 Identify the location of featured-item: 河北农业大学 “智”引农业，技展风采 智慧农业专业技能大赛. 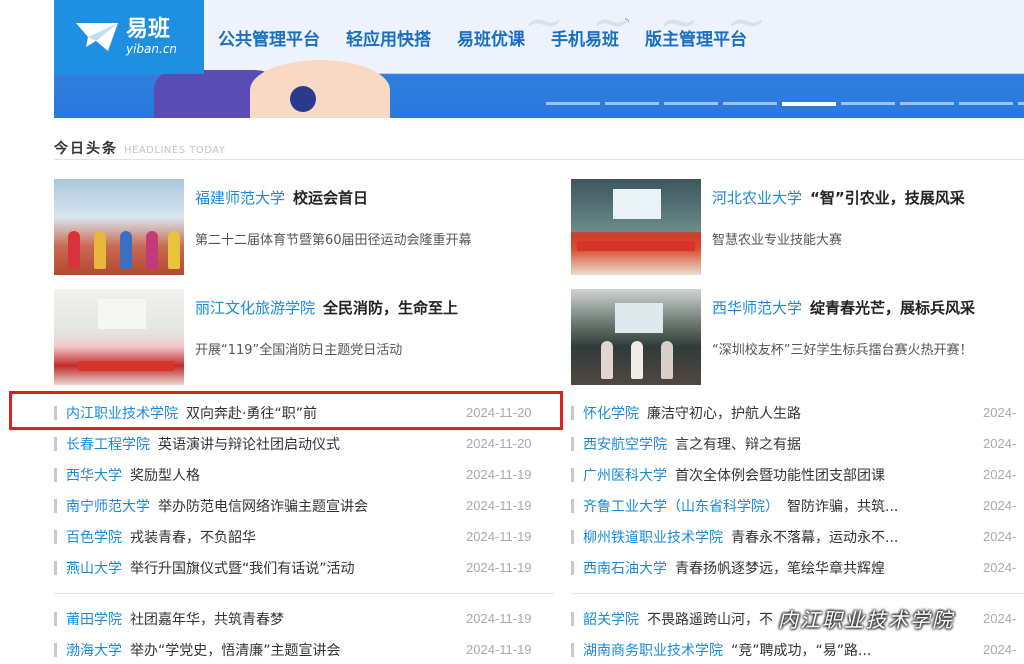
(797, 227).